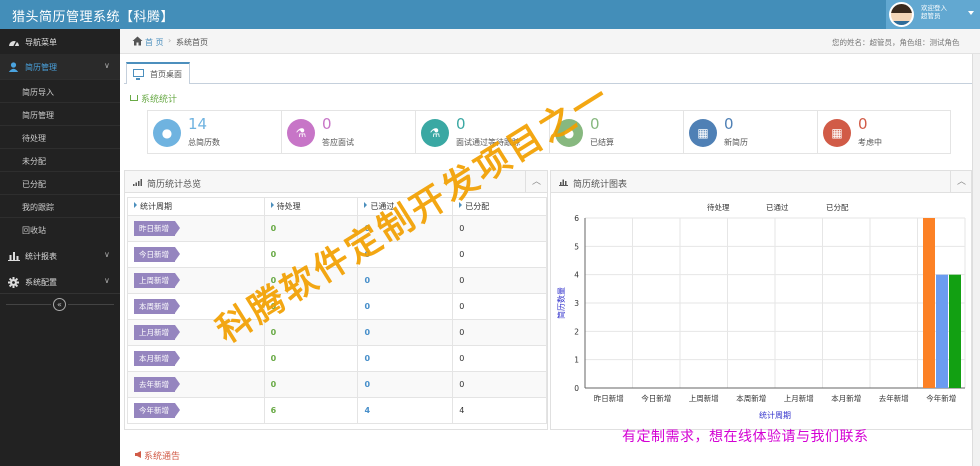 The width and height of the screenshot is (980, 466). I want to click on assigned-count: 4, so click(462, 410).